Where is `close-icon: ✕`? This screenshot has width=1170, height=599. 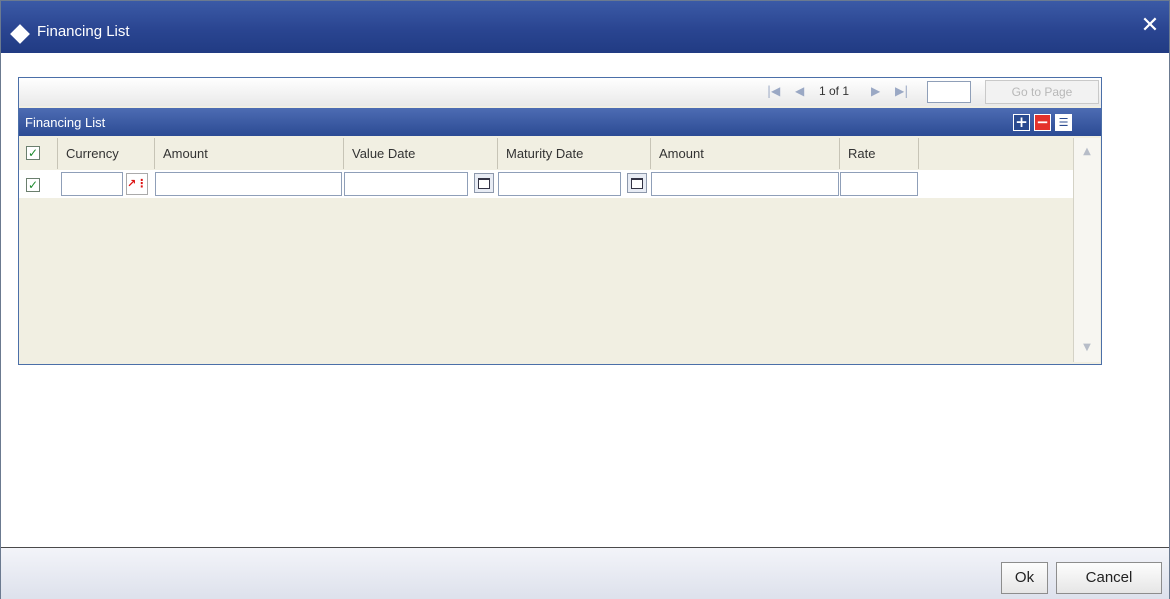
close-icon: ✕ is located at coordinates (1150, 26).